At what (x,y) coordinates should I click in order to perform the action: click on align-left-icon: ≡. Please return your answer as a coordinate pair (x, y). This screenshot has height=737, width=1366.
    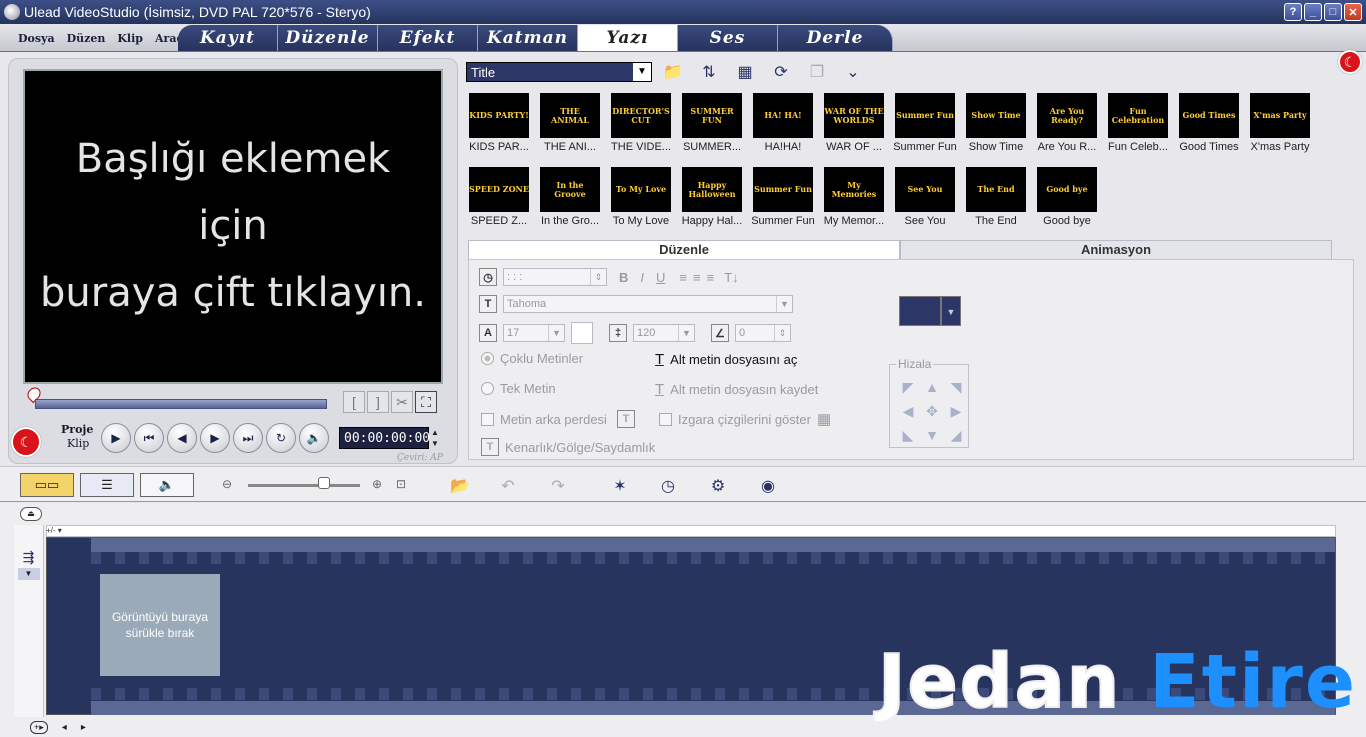
    Looking at the image, I should click on (683, 277).